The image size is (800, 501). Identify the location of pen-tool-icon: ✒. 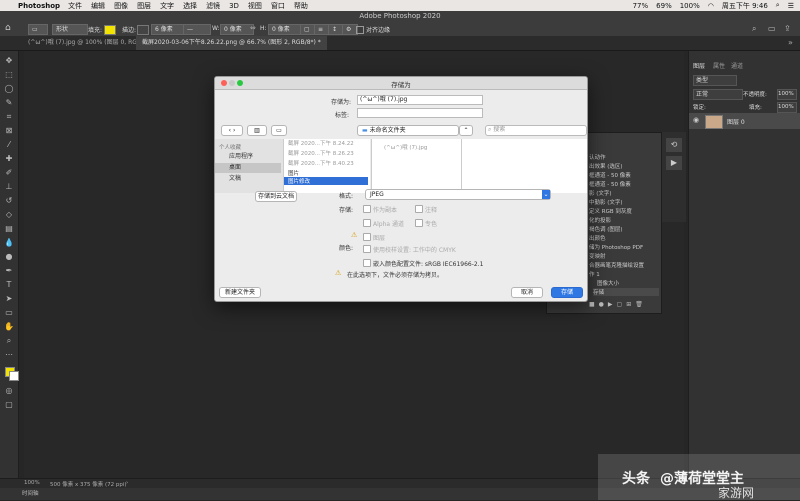
(9, 271).